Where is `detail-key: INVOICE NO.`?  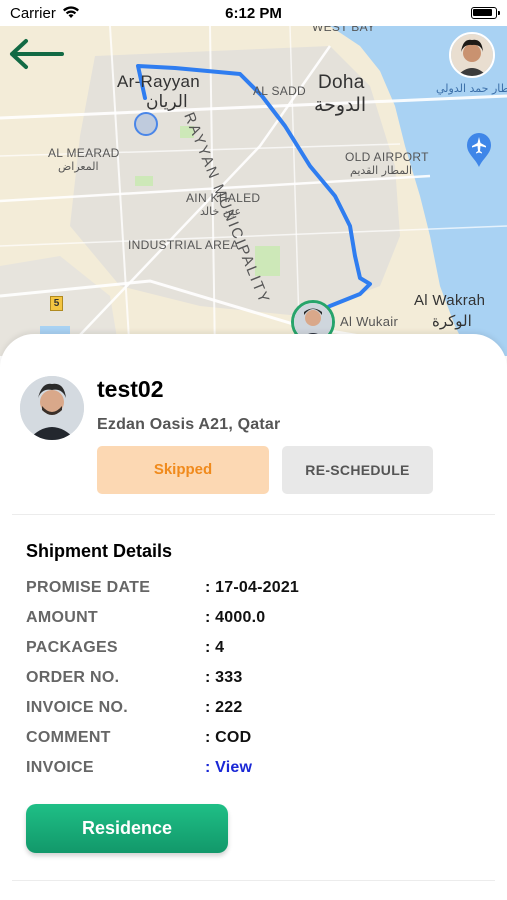
detail-key: INVOICE NO. is located at coordinates (77, 707).